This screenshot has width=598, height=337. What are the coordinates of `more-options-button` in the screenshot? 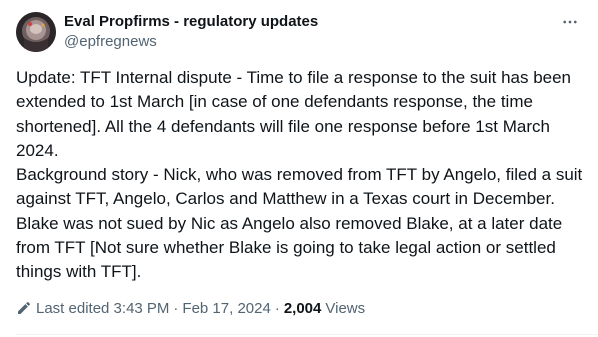 It's located at (570, 22).